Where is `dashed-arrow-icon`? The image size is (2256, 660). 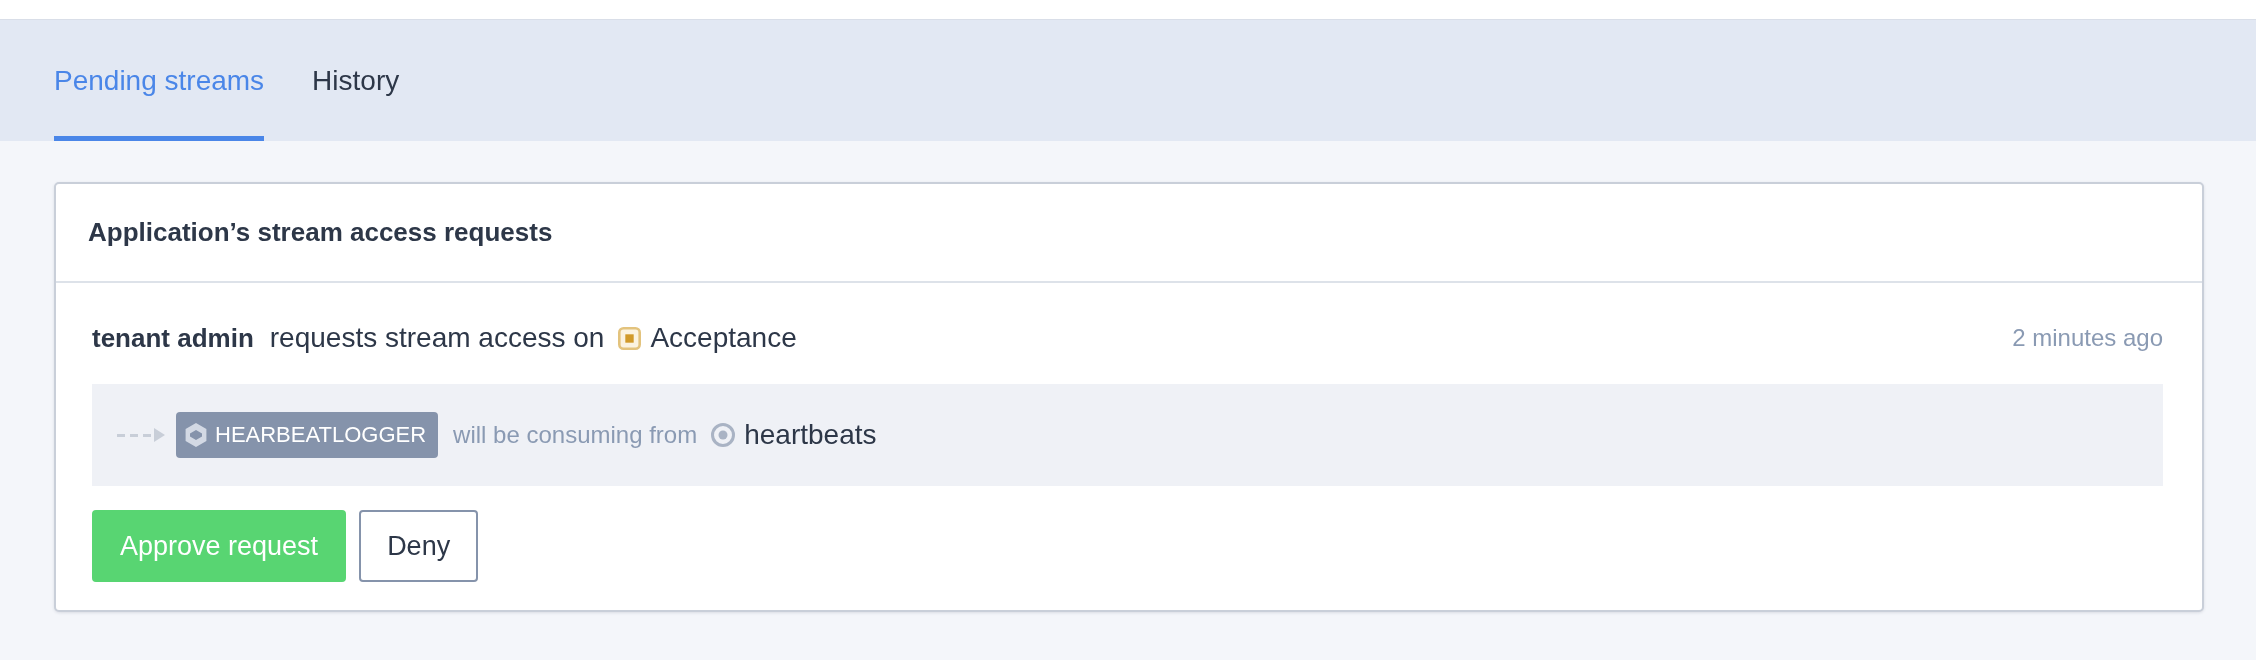 dashed-arrow-icon is located at coordinates (141, 435).